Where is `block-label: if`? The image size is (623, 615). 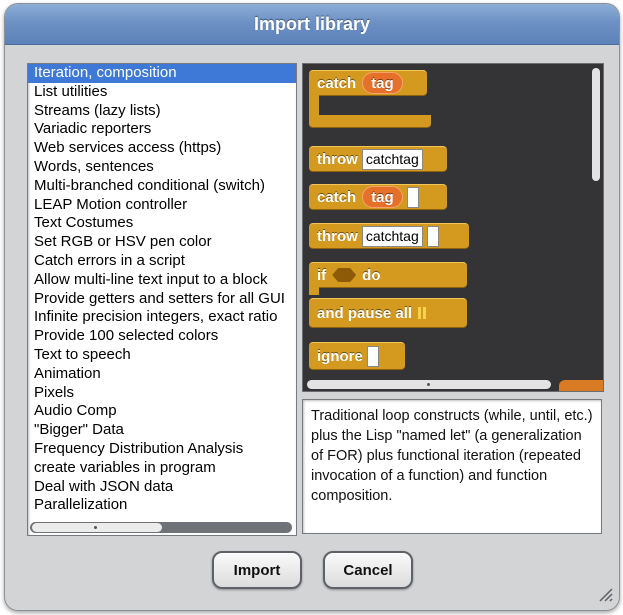
block-label: if is located at coordinates (322, 275).